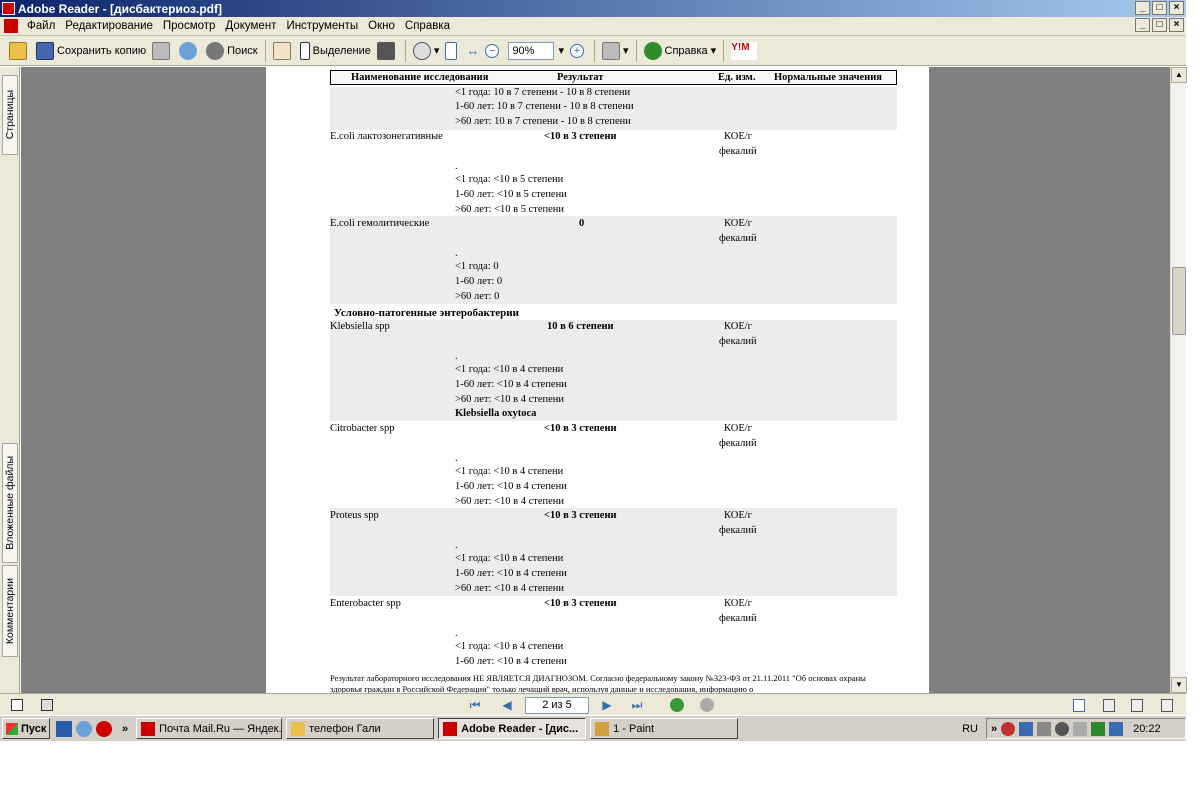 The width and height of the screenshot is (1200, 800). Describe the element at coordinates (707, 705) in the screenshot. I see `go-forward-button` at that location.